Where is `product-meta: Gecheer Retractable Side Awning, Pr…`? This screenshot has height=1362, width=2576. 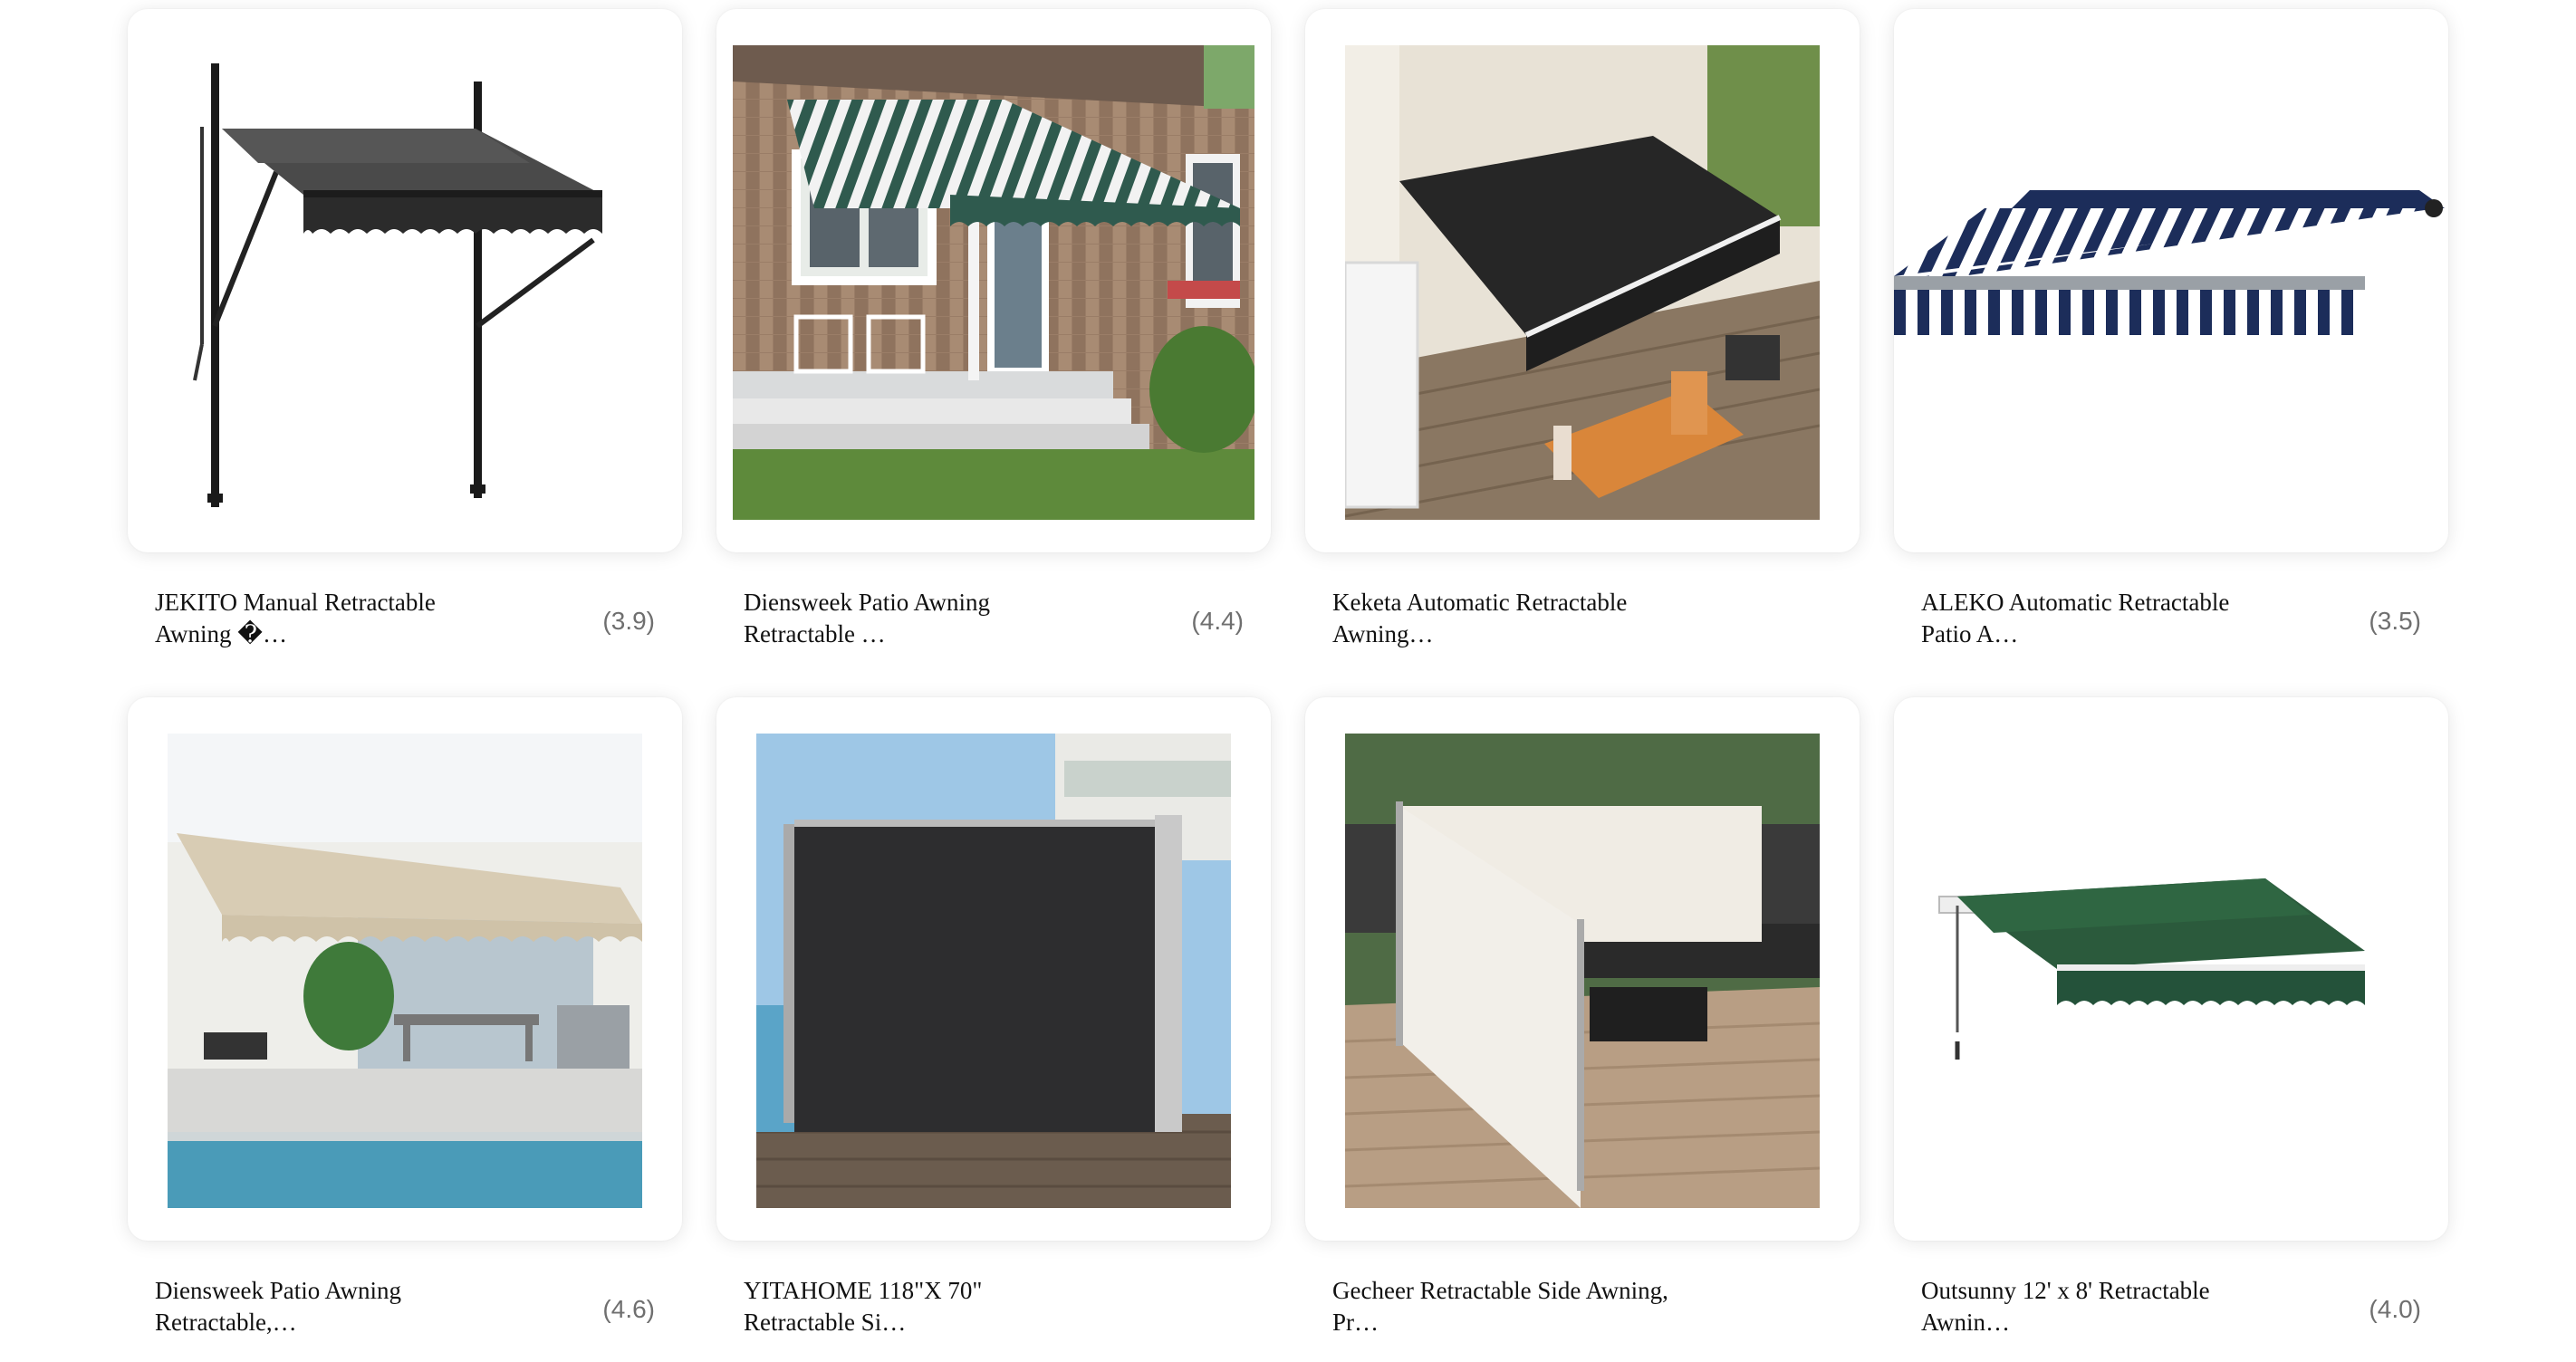 product-meta: Gecheer Retractable Side Awning, Pr… is located at coordinates (1582, 1307).